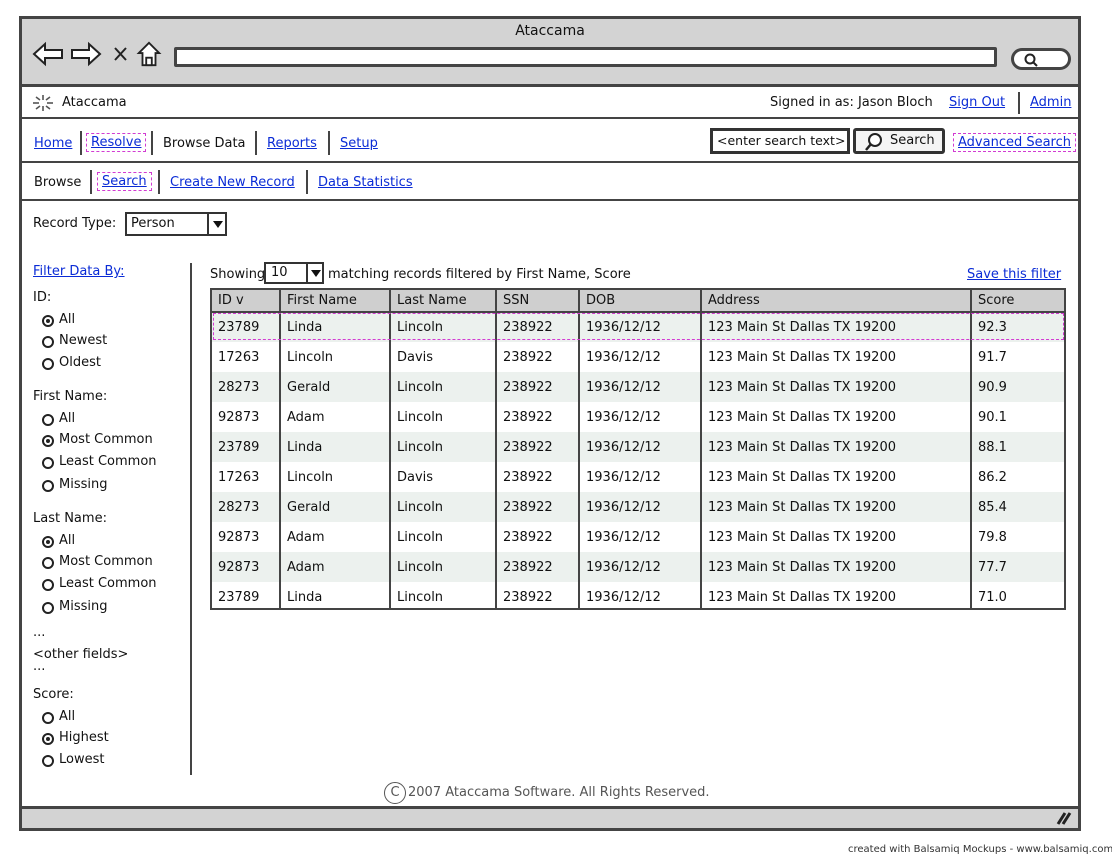 This screenshot has width=1112, height=864. What do you see at coordinates (86, 54) in the screenshot?
I see `forward-arrow-icon` at bounding box center [86, 54].